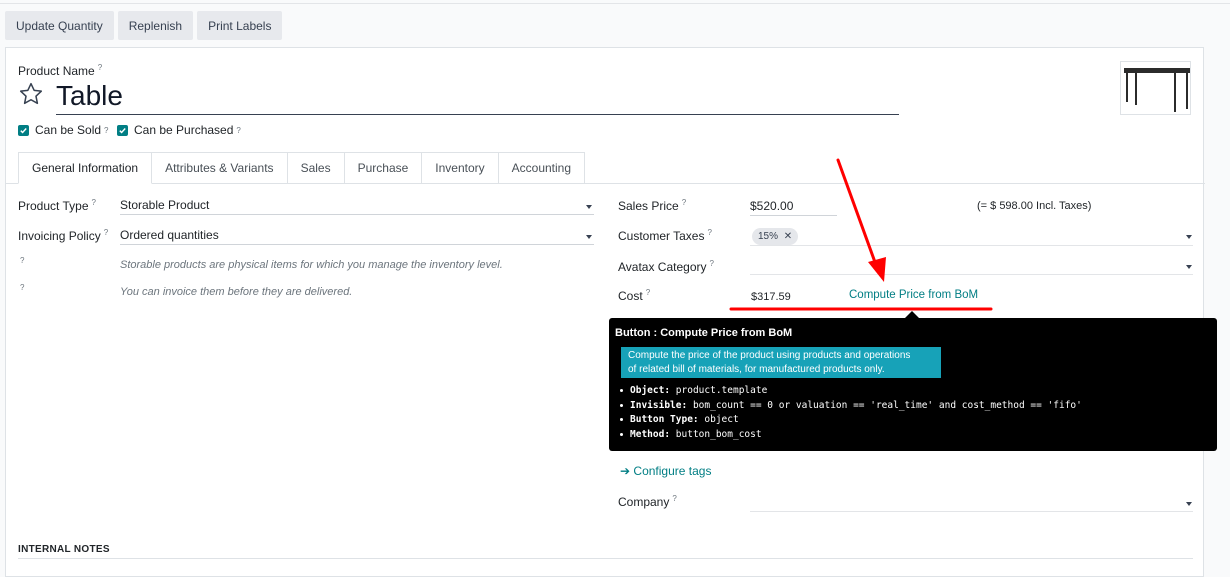 This screenshot has height=577, width=1230. Describe the element at coordinates (793, 207) in the screenshot. I see `sales-price-input: $520.00` at that location.